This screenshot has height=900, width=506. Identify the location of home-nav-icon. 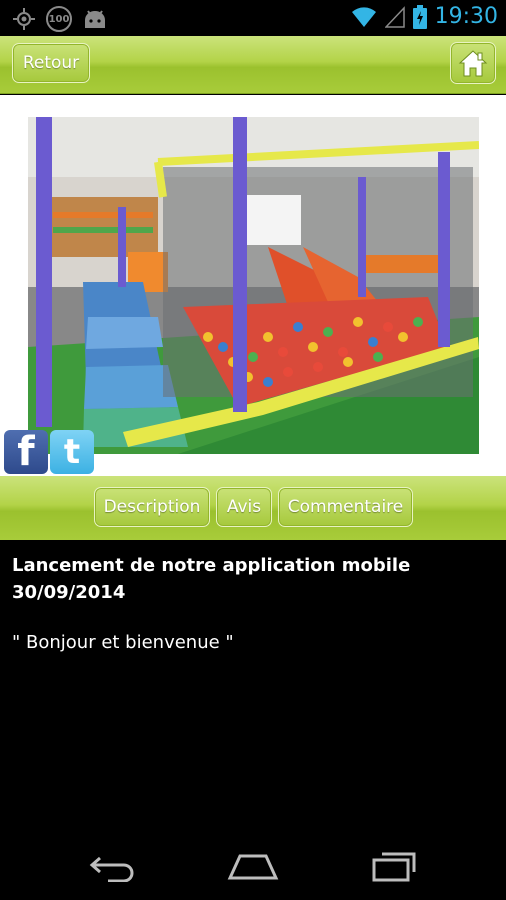
(253, 866).